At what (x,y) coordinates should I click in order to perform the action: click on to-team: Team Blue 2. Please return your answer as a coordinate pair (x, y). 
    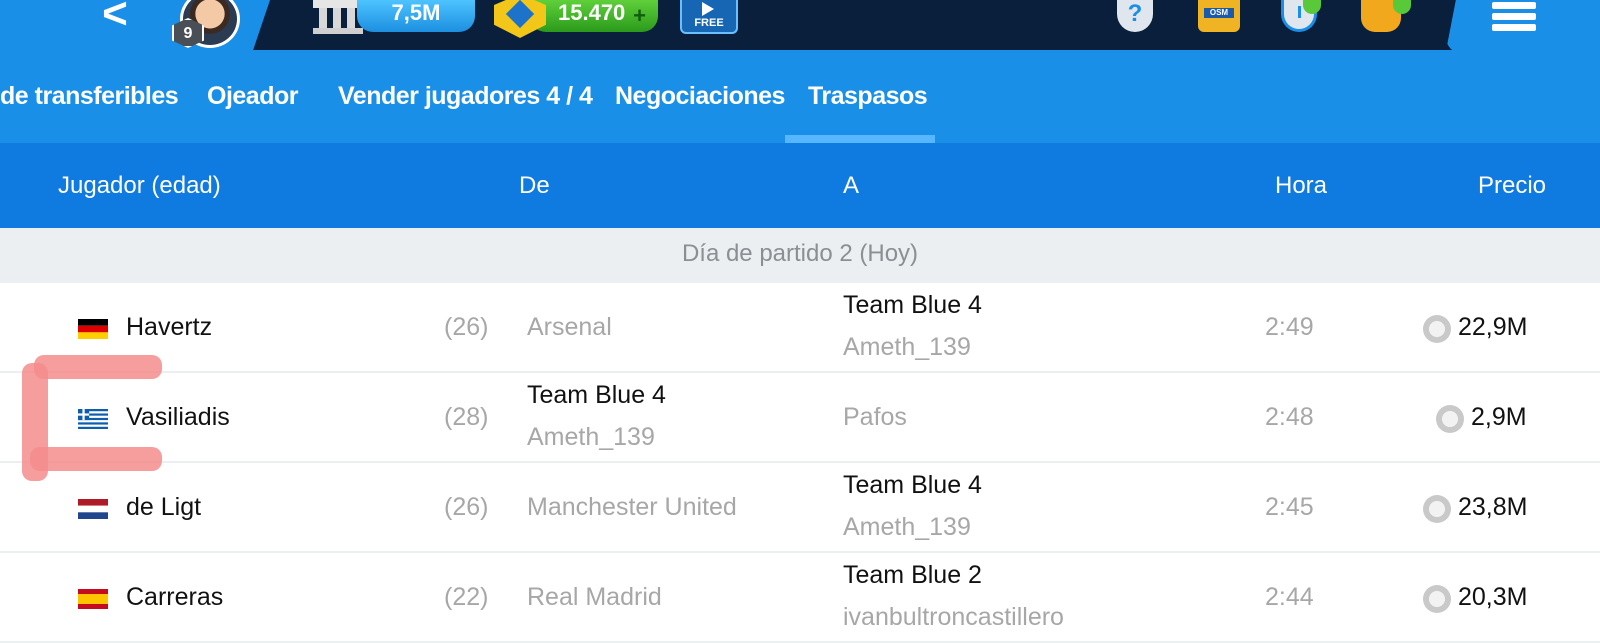
    Looking at the image, I should click on (912, 575).